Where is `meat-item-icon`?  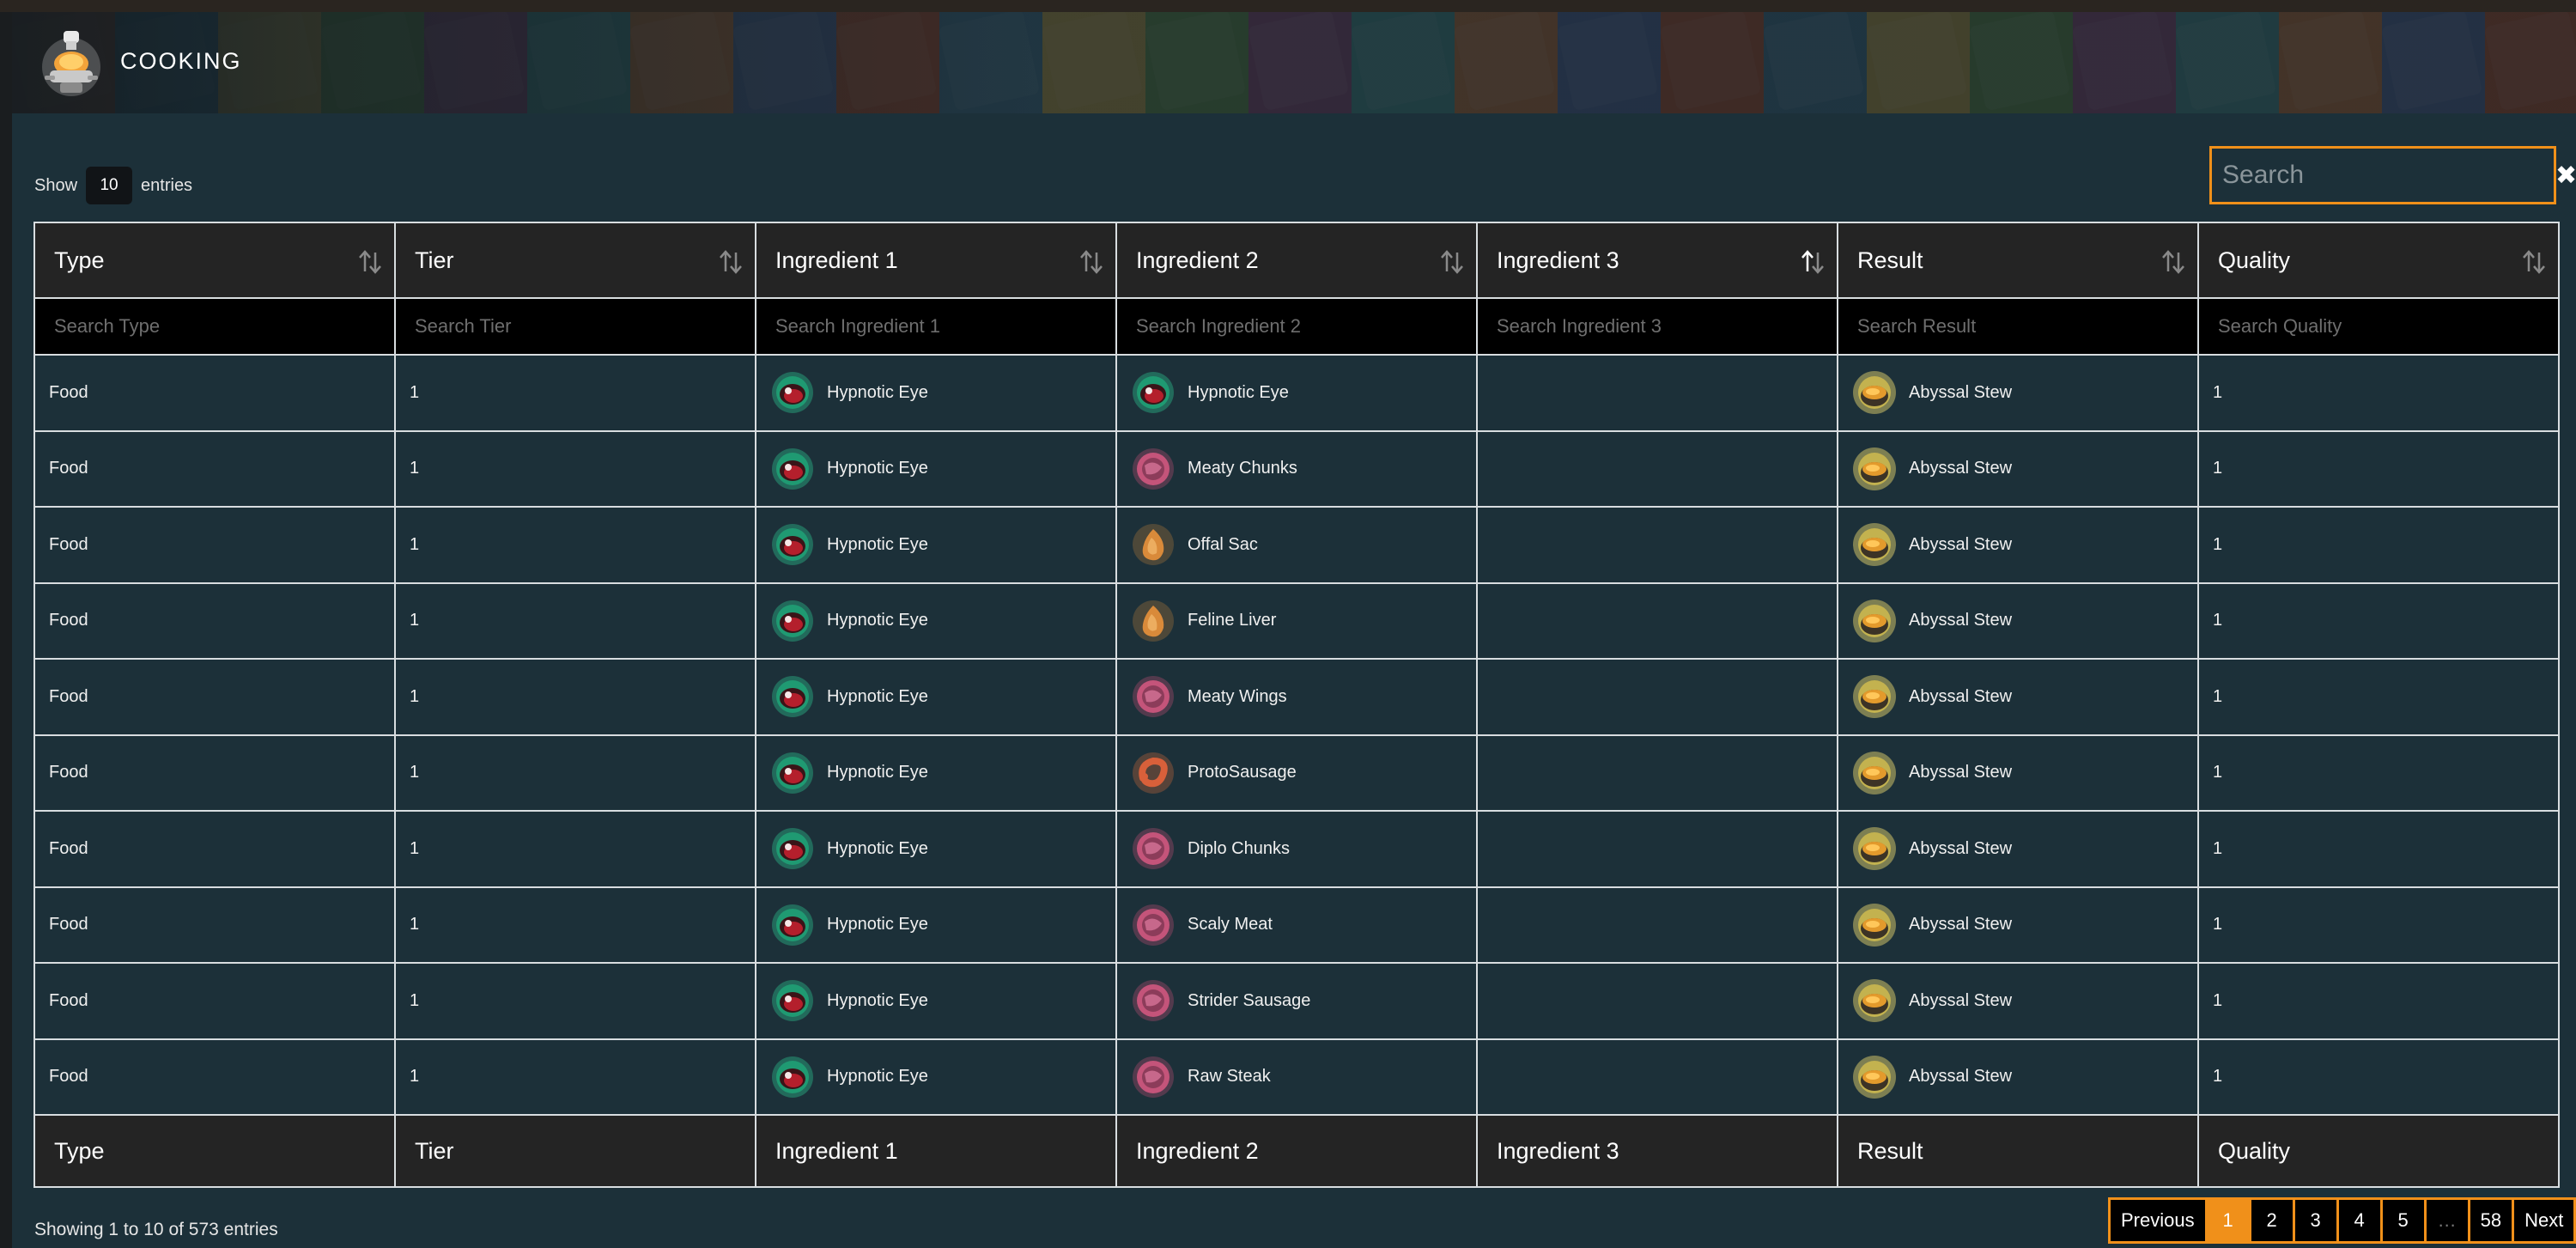 meat-item-icon is located at coordinates (1153, 697).